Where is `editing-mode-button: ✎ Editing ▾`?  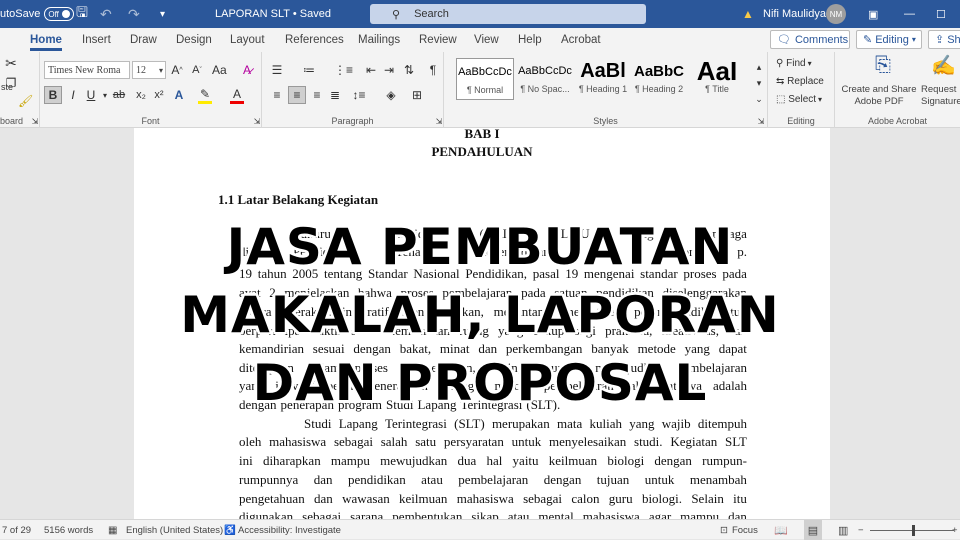 editing-mode-button: ✎ Editing ▾ is located at coordinates (889, 39).